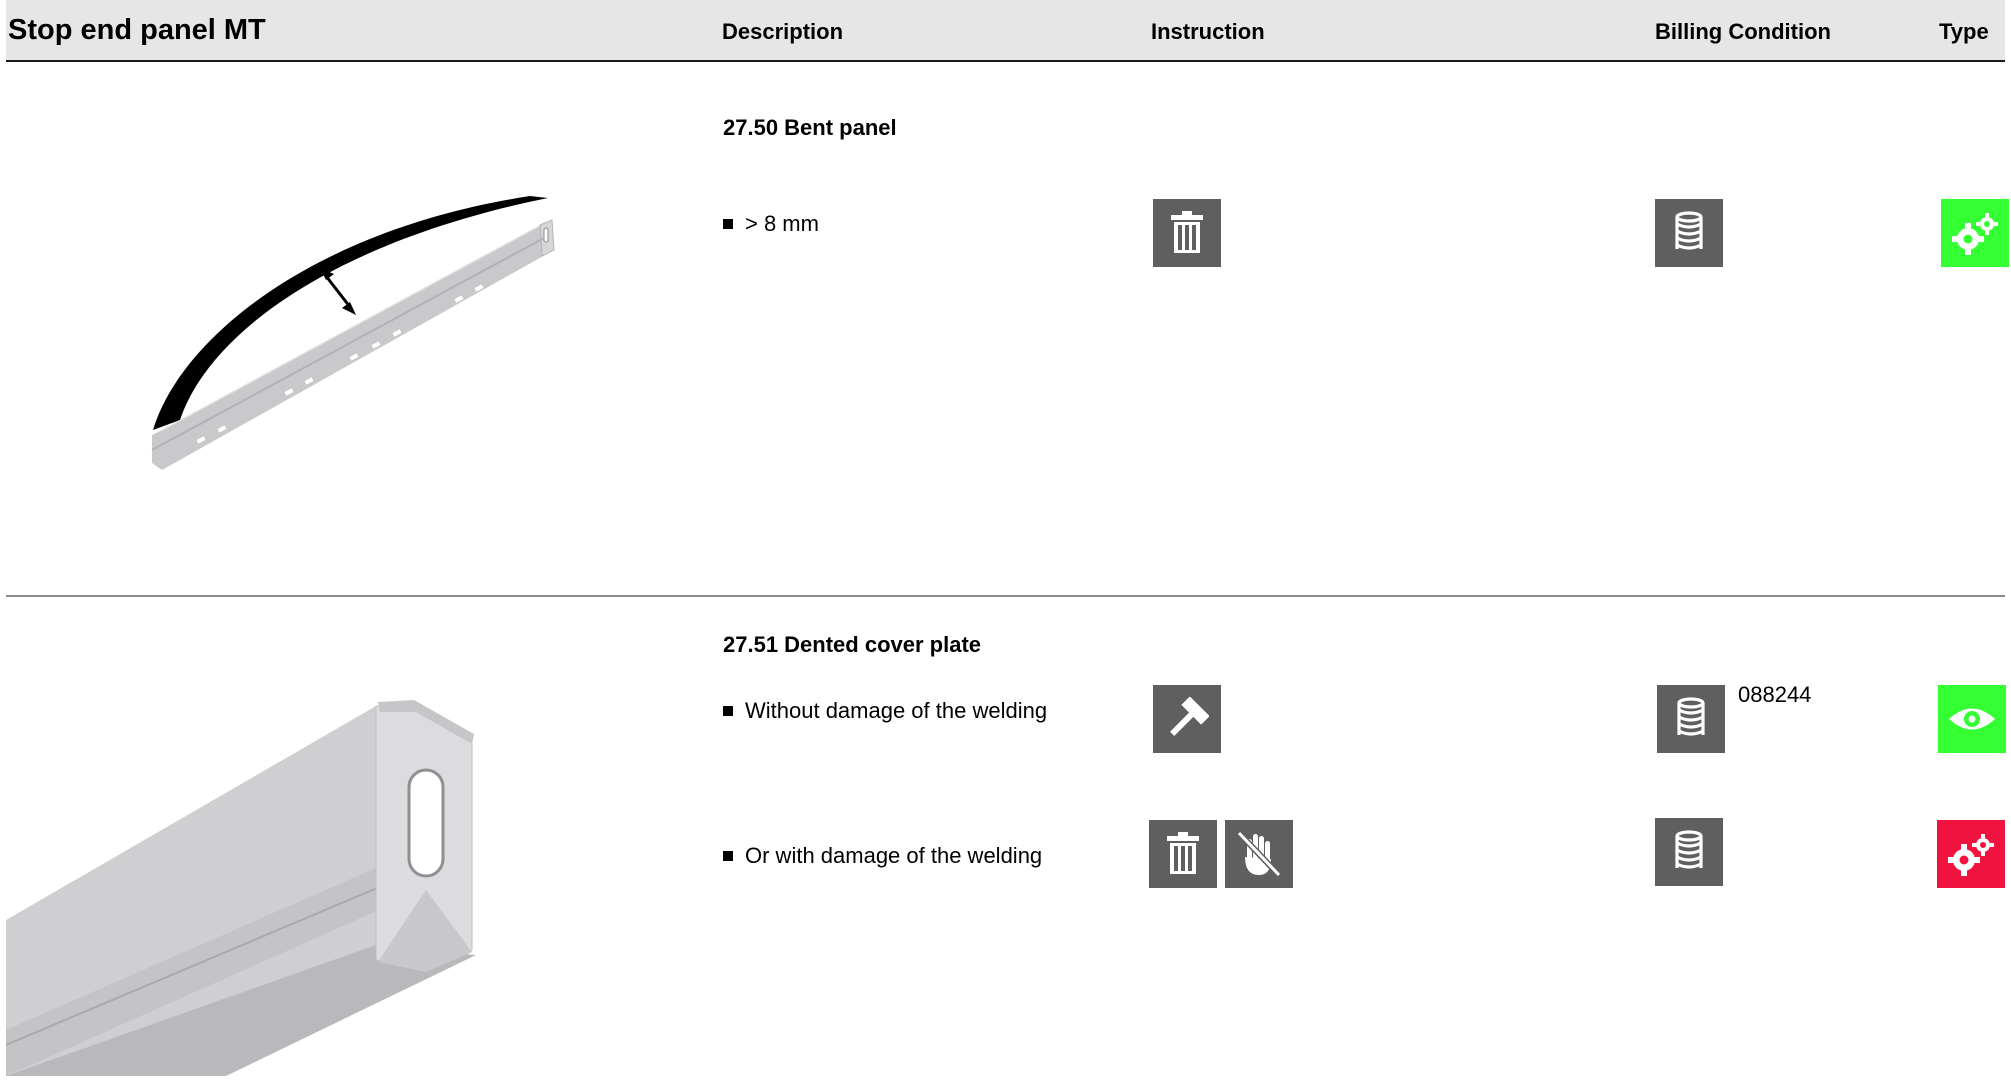  What do you see at coordinates (896, 710) in the screenshot?
I see `item-text: Without damage of the welding` at bounding box center [896, 710].